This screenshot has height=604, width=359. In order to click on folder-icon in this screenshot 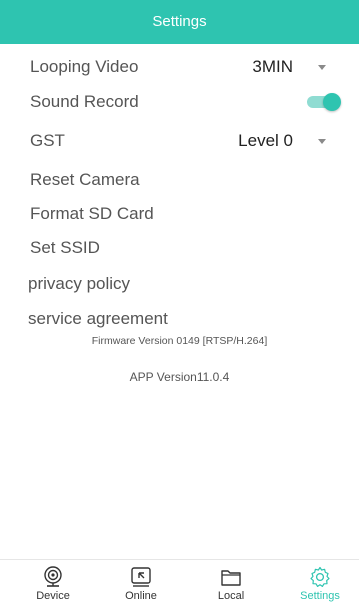, I will do `click(231, 578)`.